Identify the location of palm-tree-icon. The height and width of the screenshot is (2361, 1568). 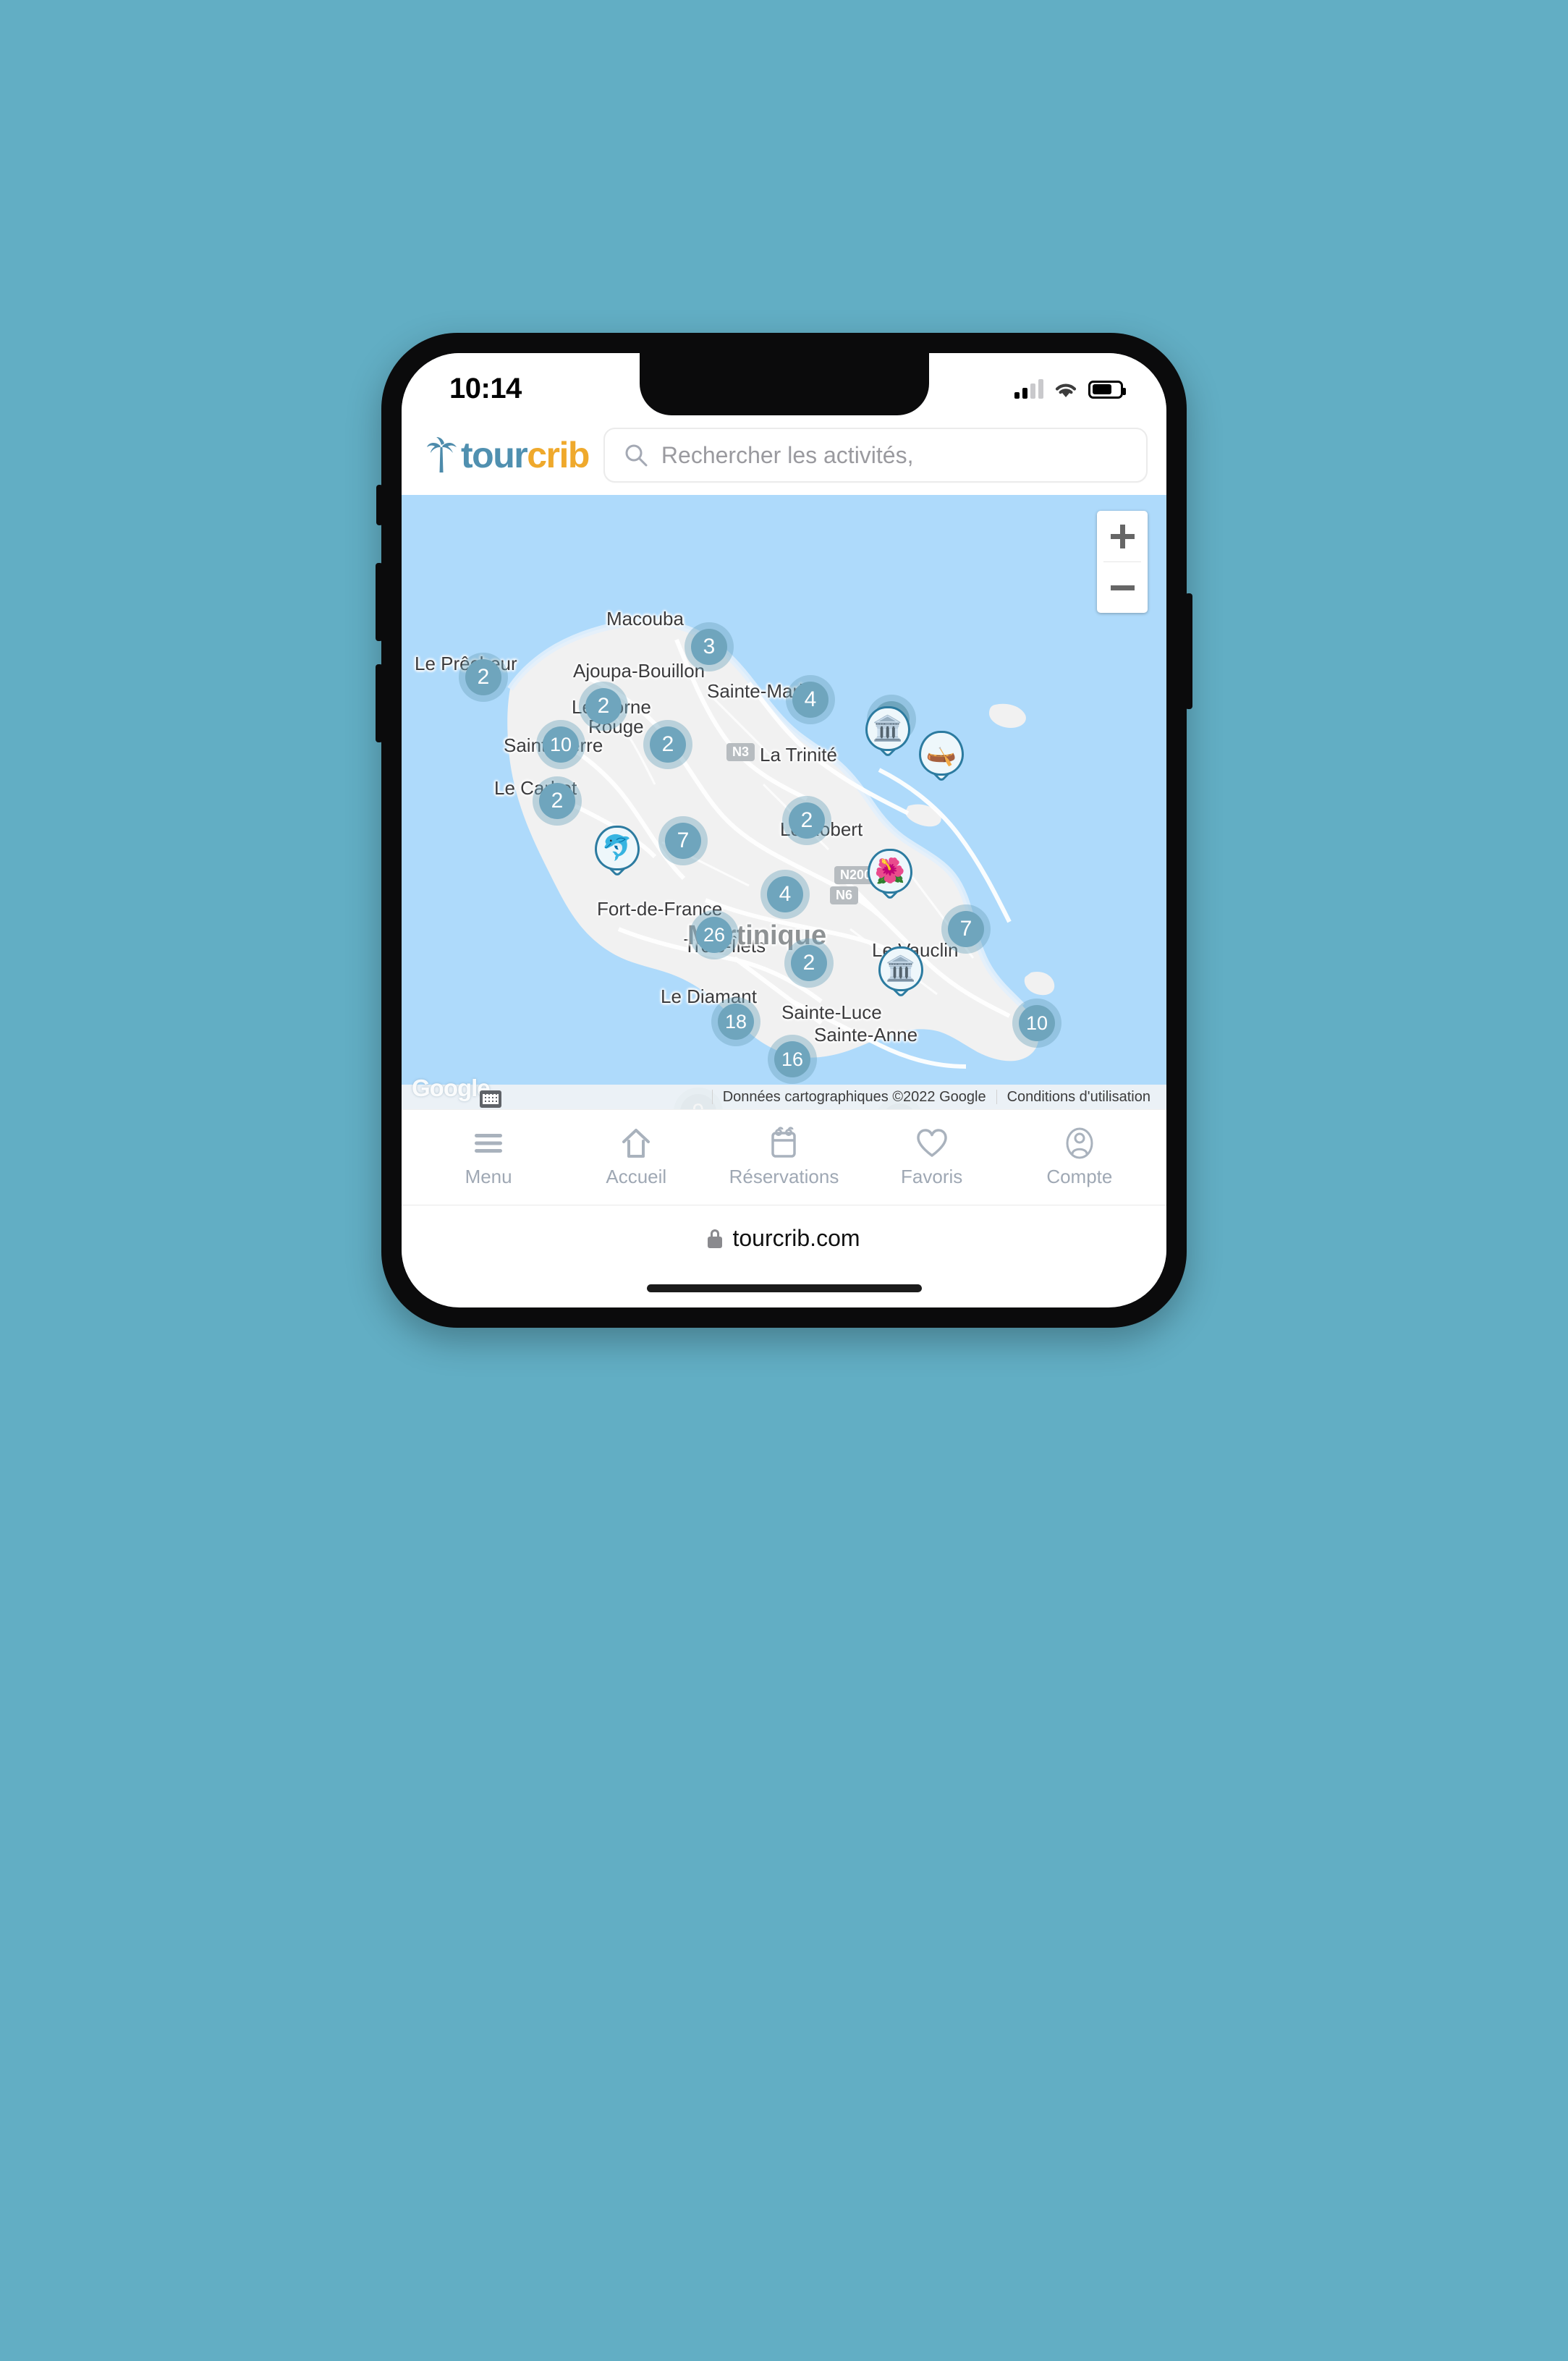
(442, 454).